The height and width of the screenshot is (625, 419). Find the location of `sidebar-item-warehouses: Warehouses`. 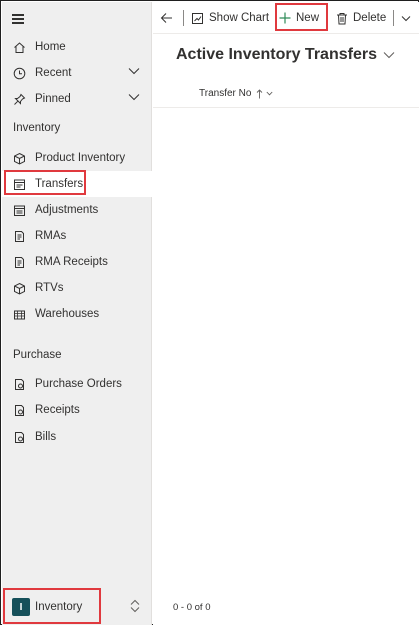

sidebar-item-warehouses: Warehouses is located at coordinates (77, 314).